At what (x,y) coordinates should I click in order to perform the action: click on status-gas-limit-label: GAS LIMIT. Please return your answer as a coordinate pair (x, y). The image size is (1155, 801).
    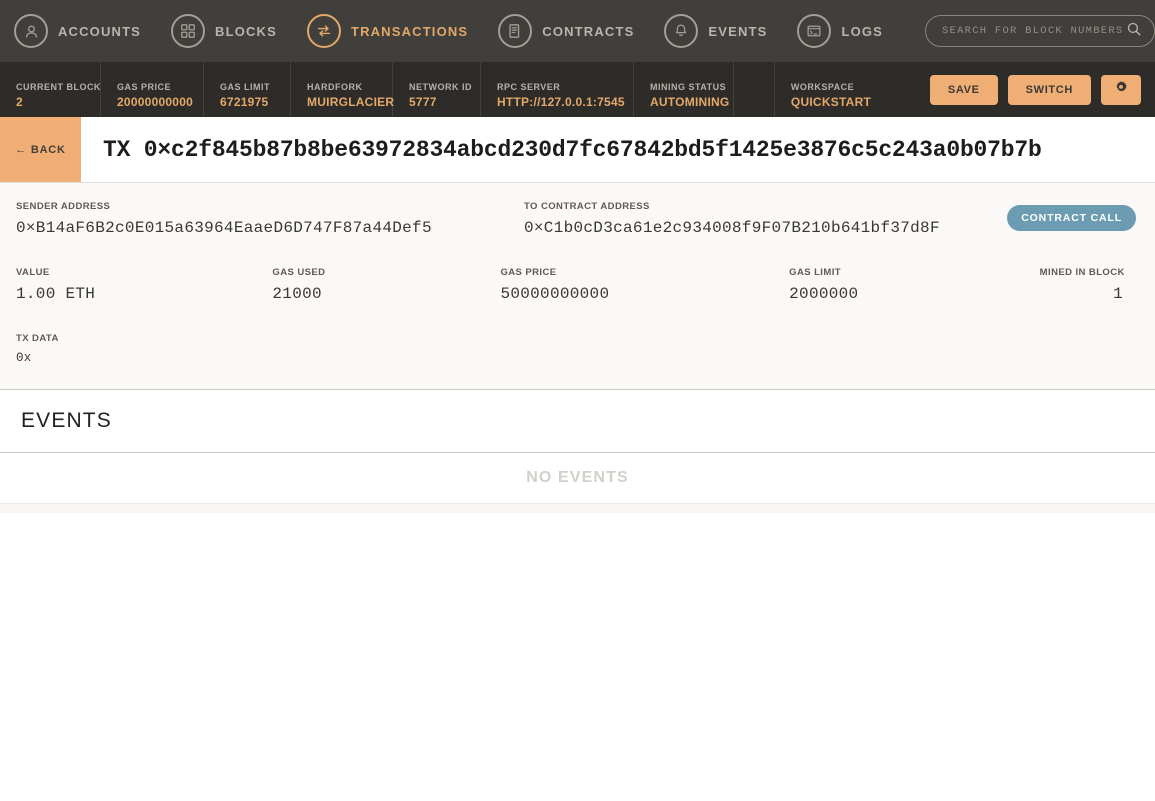
    Looking at the image, I should click on (245, 86).